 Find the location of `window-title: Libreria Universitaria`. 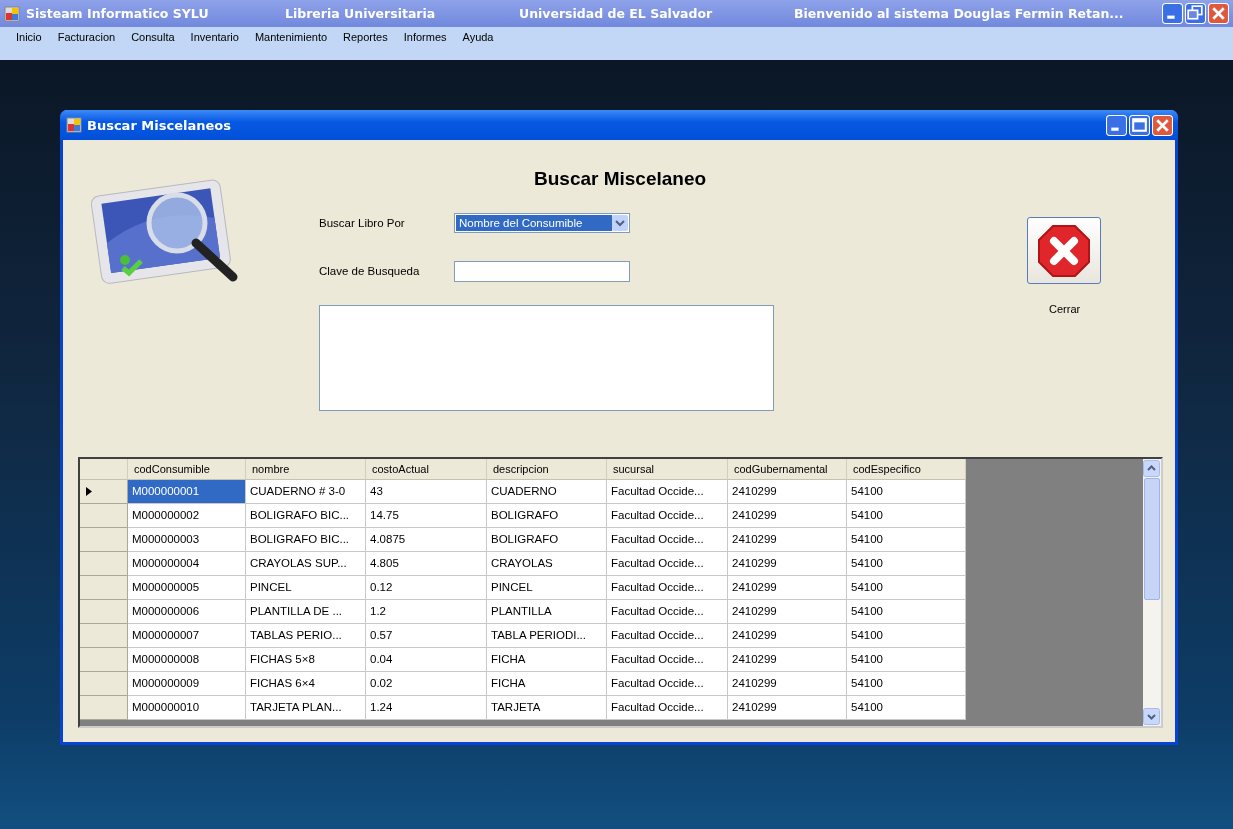

window-title: Libreria Universitaria is located at coordinates (361, 13).